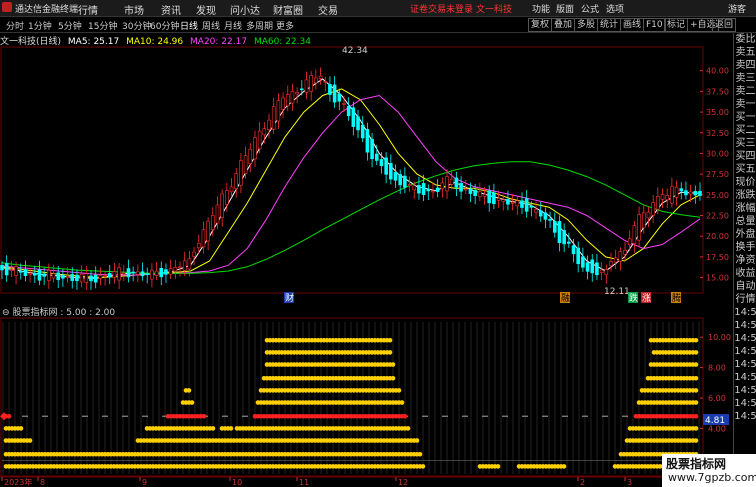 The height and width of the screenshot is (487, 756). I want to click on marker-cai: 财, so click(289, 298).